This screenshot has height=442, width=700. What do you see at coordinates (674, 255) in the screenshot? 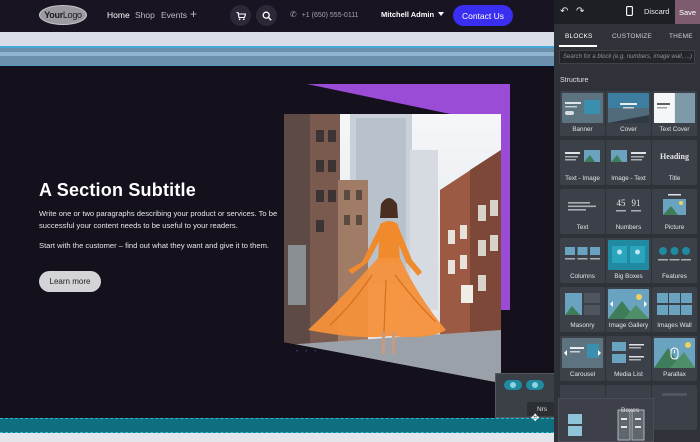
I see `features-thumbnail` at bounding box center [674, 255].